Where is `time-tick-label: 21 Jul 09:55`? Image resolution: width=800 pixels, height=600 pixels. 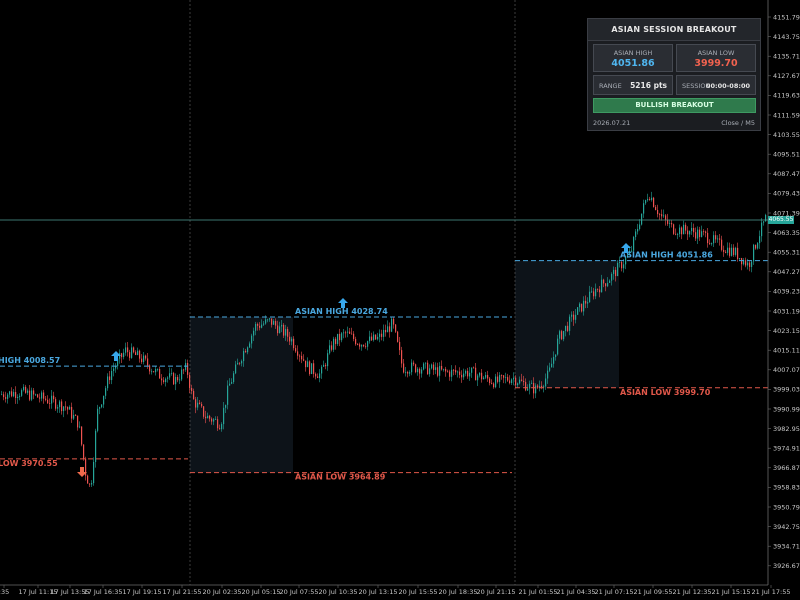 time-tick-label: 21 Jul 09:55 is located at coordinates (653, 592).